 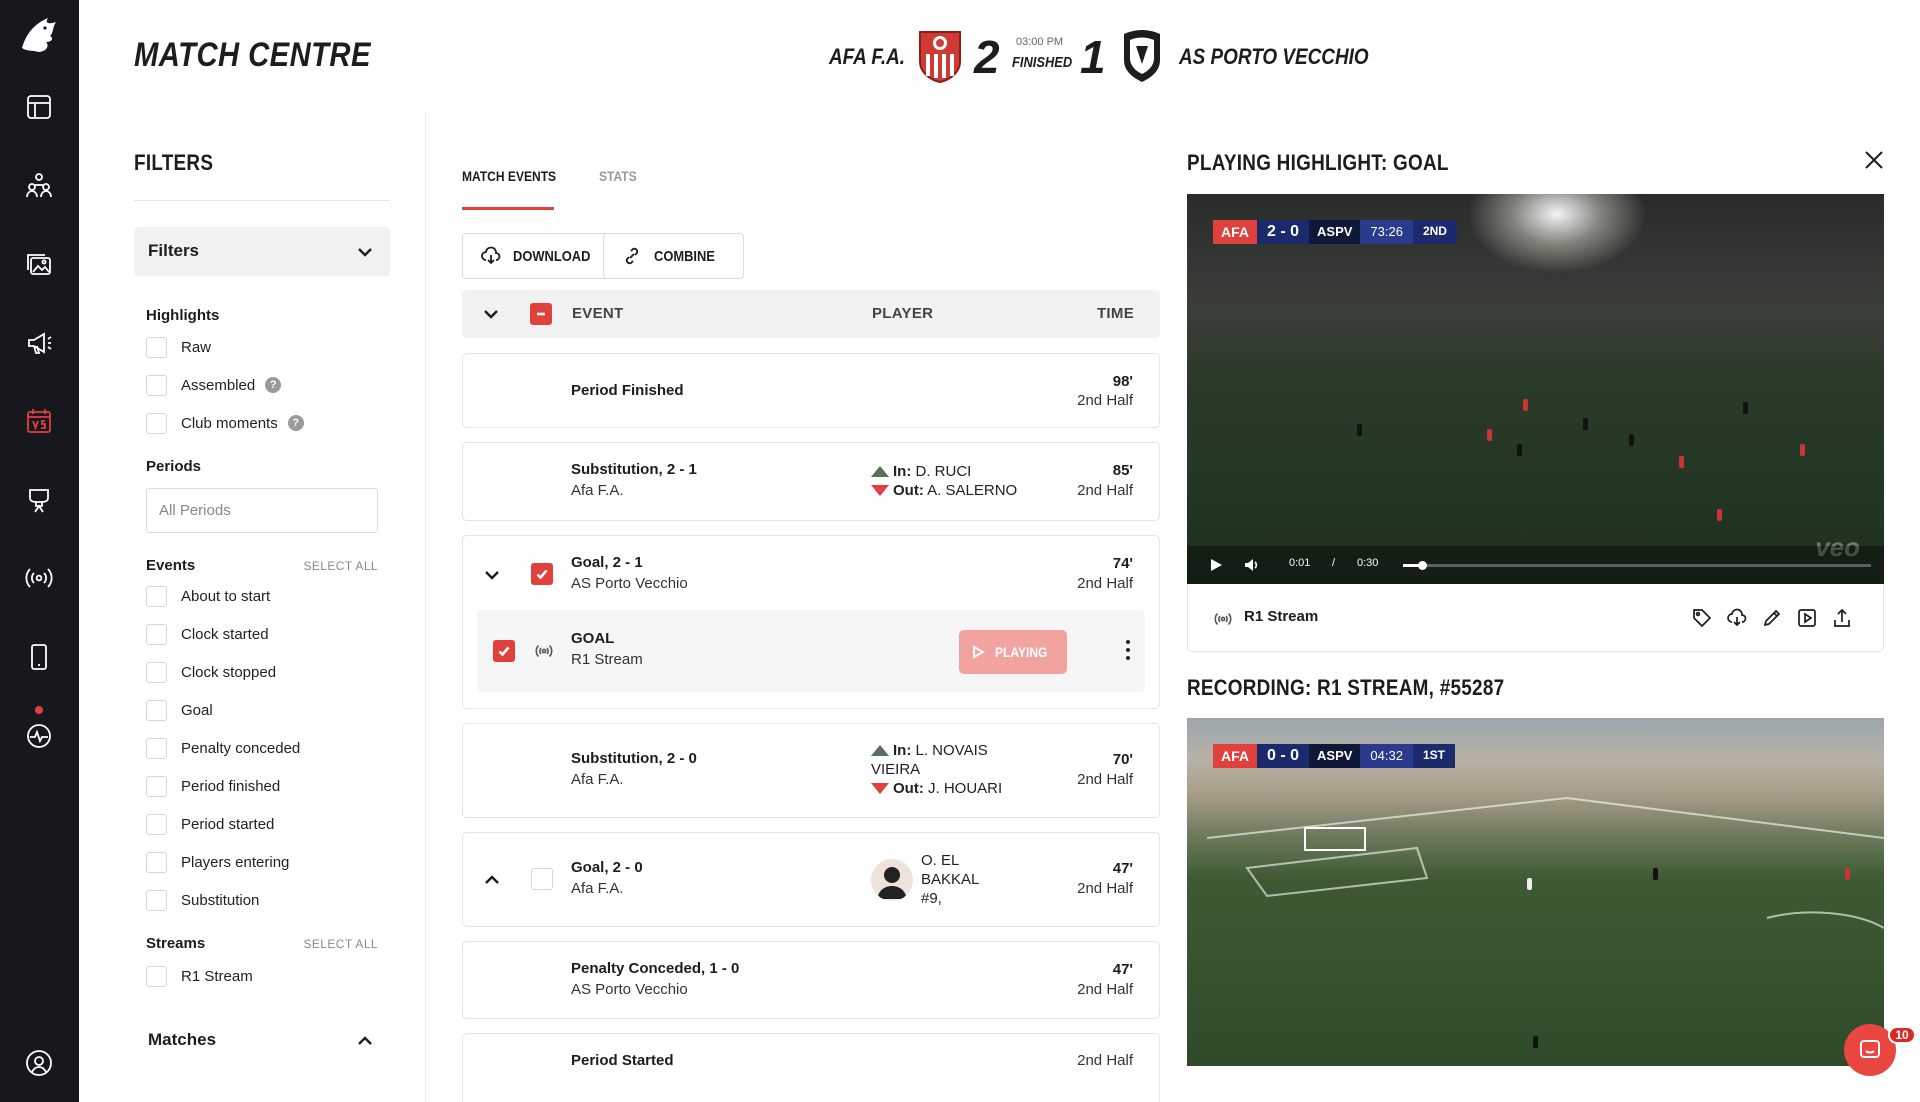 I want to click on streams-select-all-link: SELECT ALL, so click(x=341, y=944).